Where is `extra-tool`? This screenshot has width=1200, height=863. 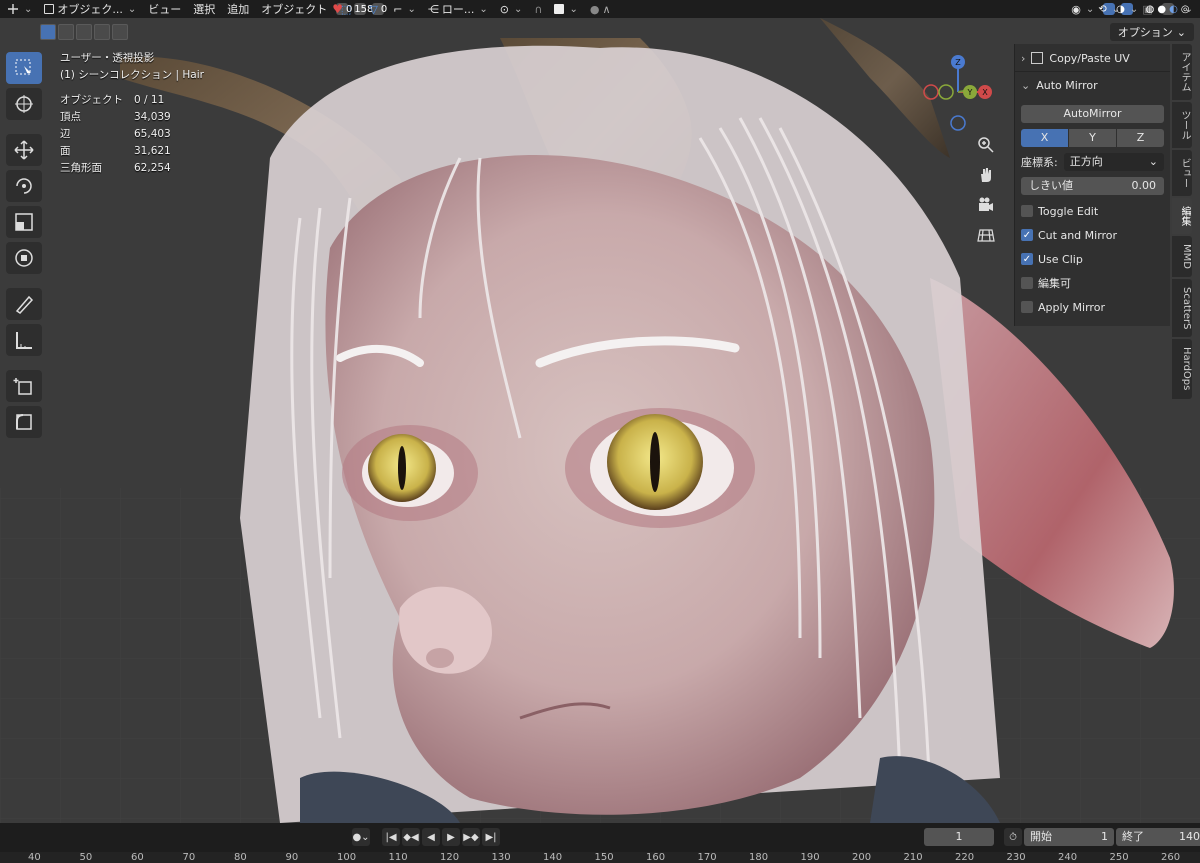
extra-tool is located at coordinates (24, 422).